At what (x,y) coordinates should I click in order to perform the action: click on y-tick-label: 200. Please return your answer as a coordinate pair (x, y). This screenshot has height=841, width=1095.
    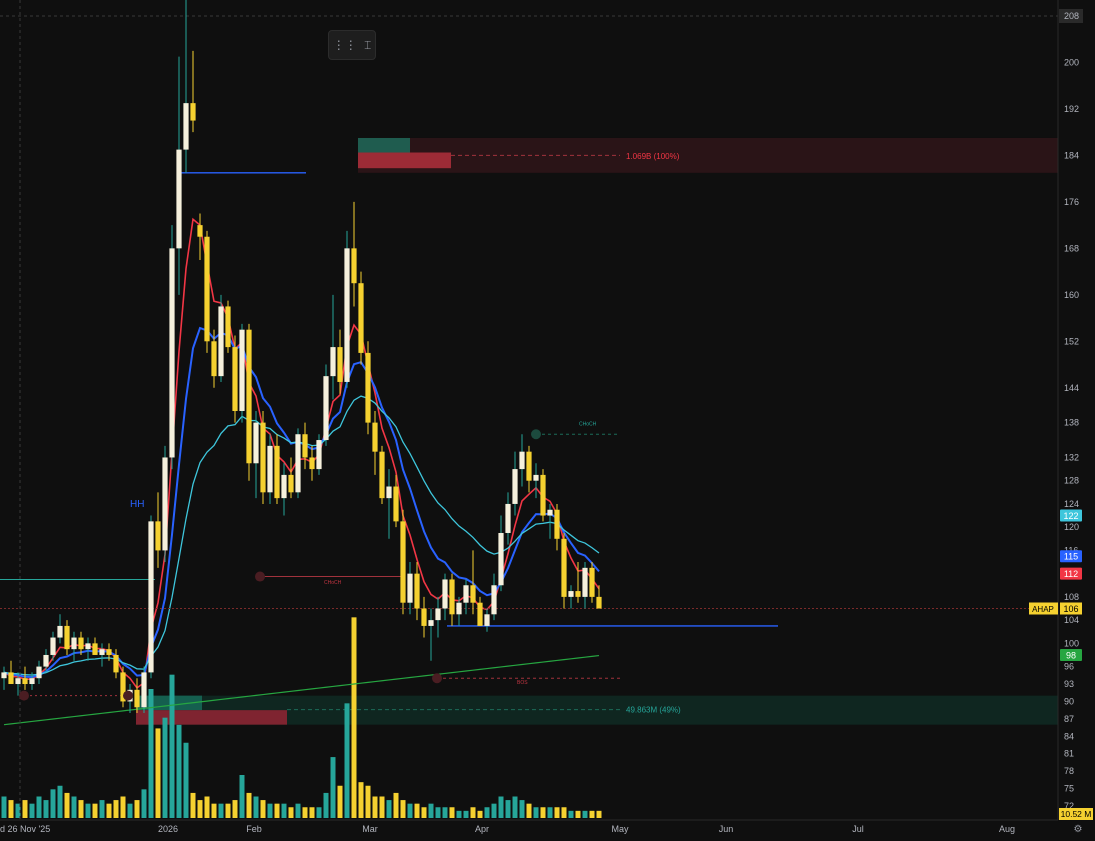
    Looking at the image, I should click on (1071, 62).